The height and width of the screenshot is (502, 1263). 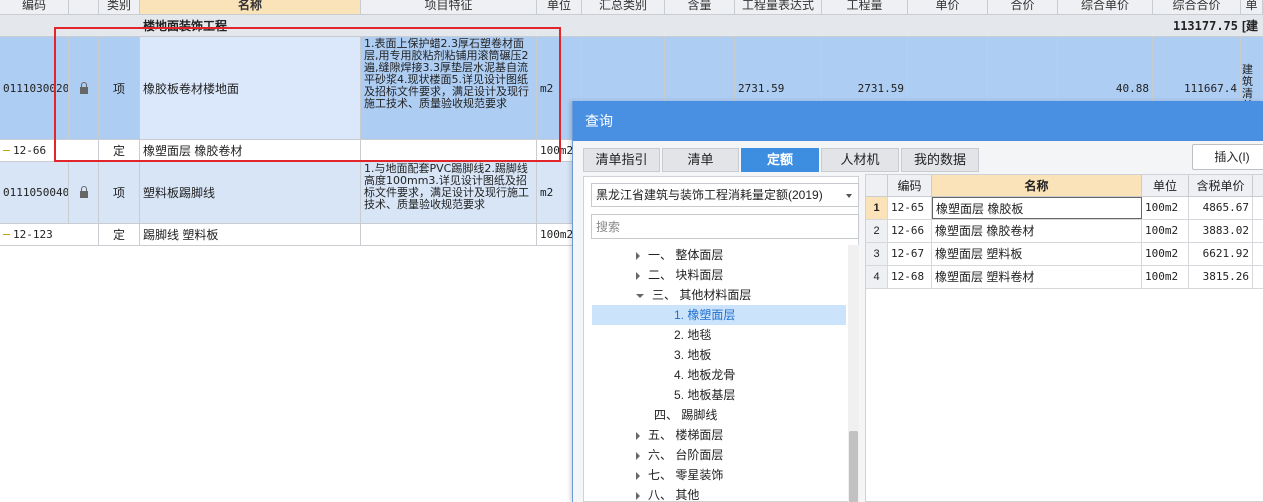 I want to click on col-header-qty: 工程量, so click(x=865, y=7).